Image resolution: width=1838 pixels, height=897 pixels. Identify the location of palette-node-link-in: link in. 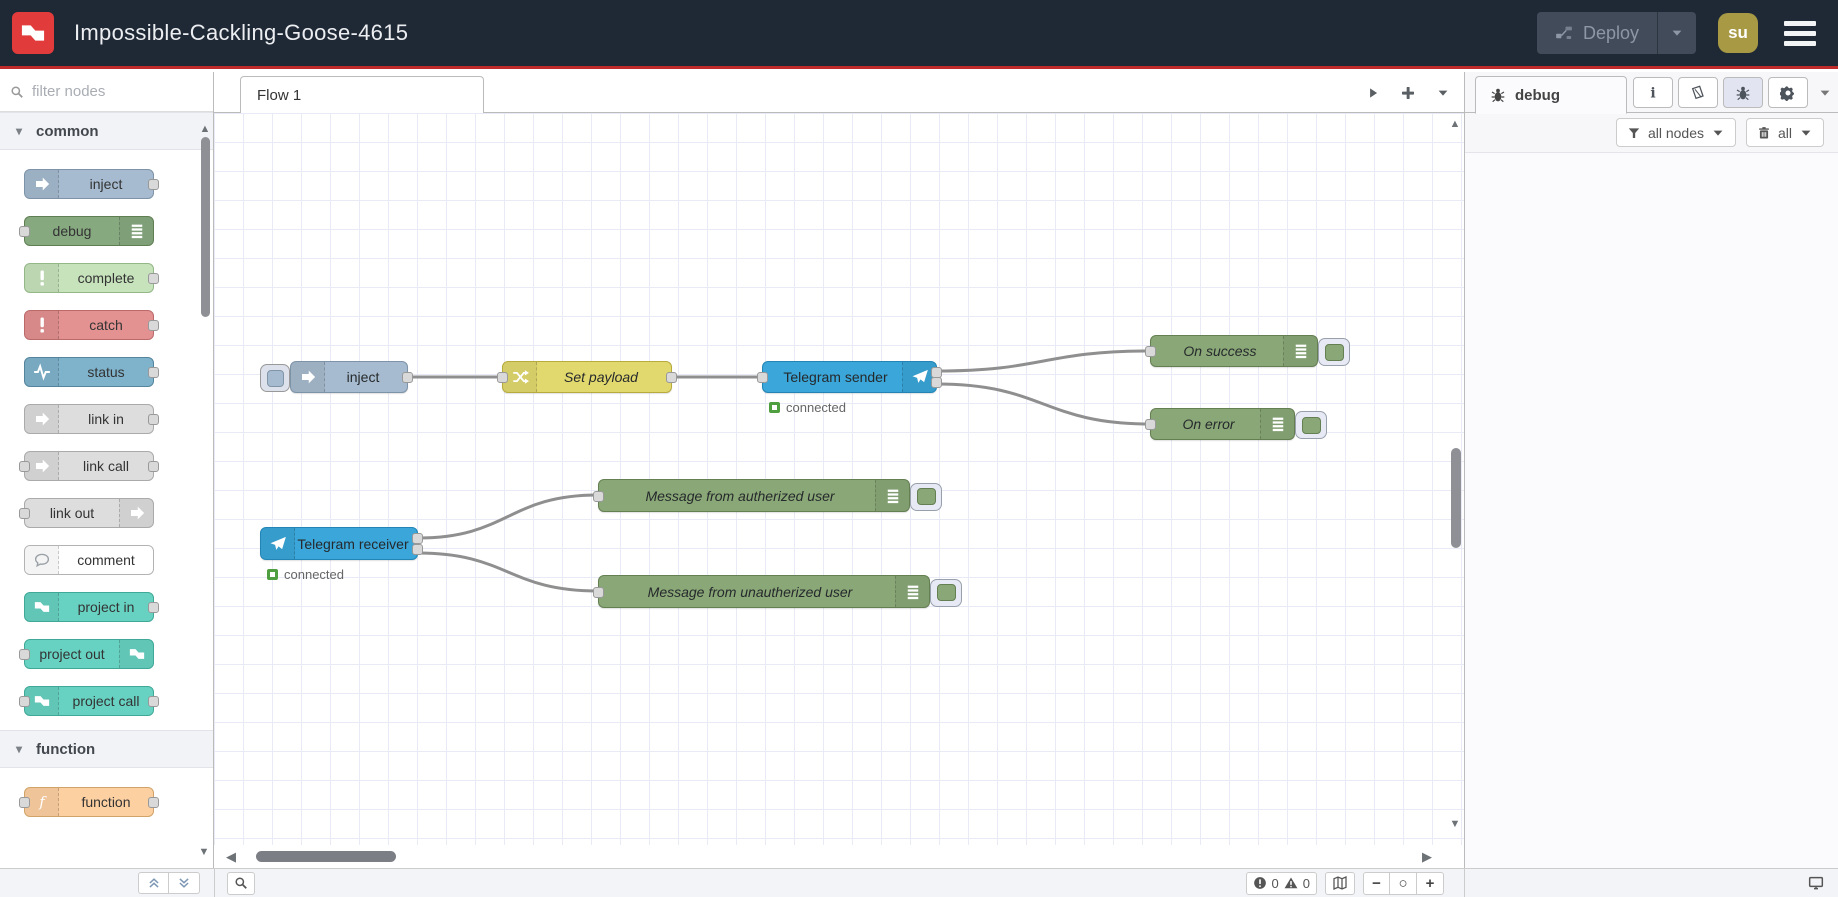
(91, 418).